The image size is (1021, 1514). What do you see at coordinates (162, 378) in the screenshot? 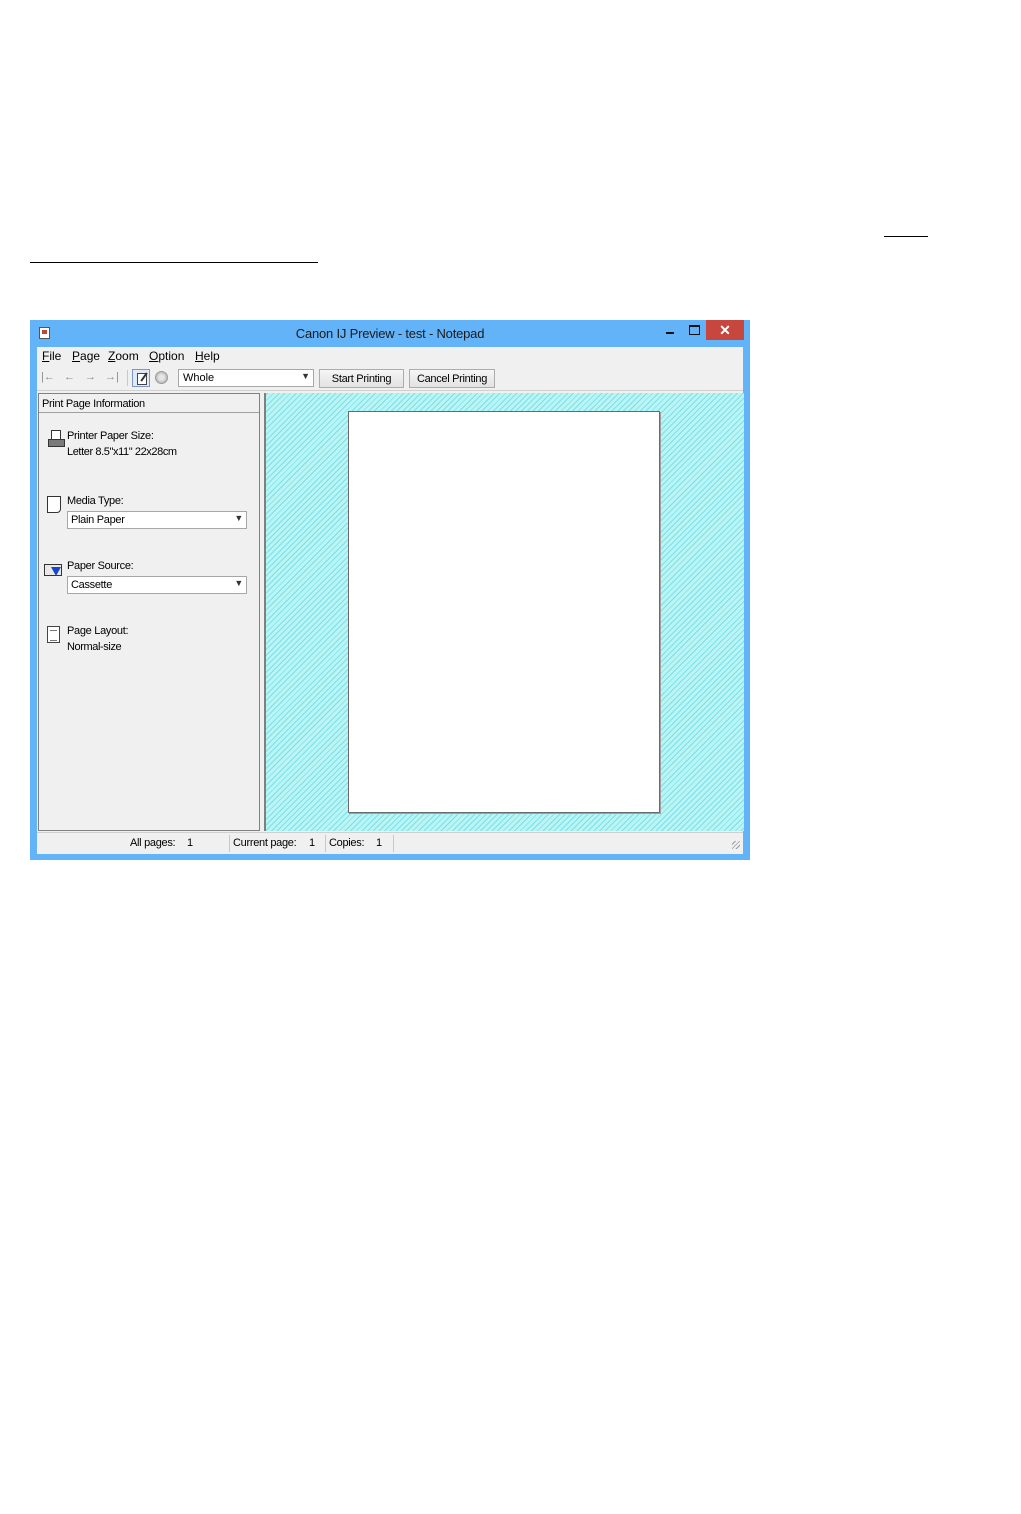
I see `globe-icon` at bounding box center [162, 378].